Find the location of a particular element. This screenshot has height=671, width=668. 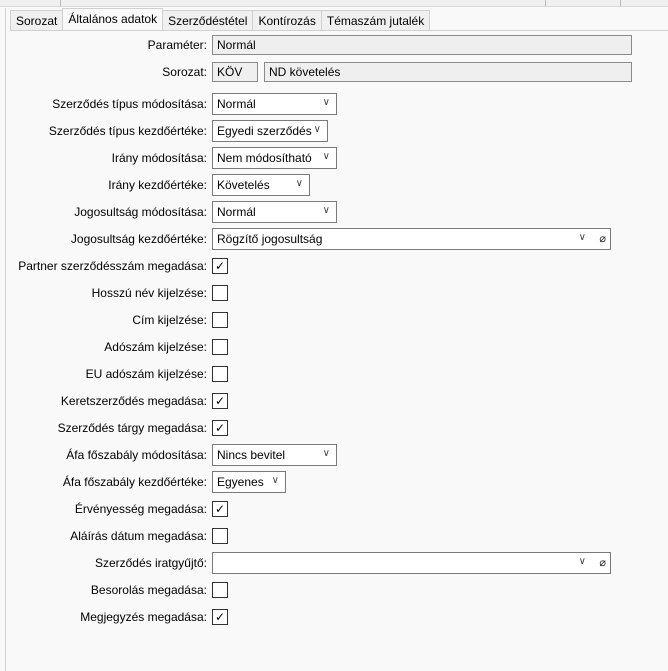

dropdown: Egyenes ∨ is located at coordinates (249, 482).